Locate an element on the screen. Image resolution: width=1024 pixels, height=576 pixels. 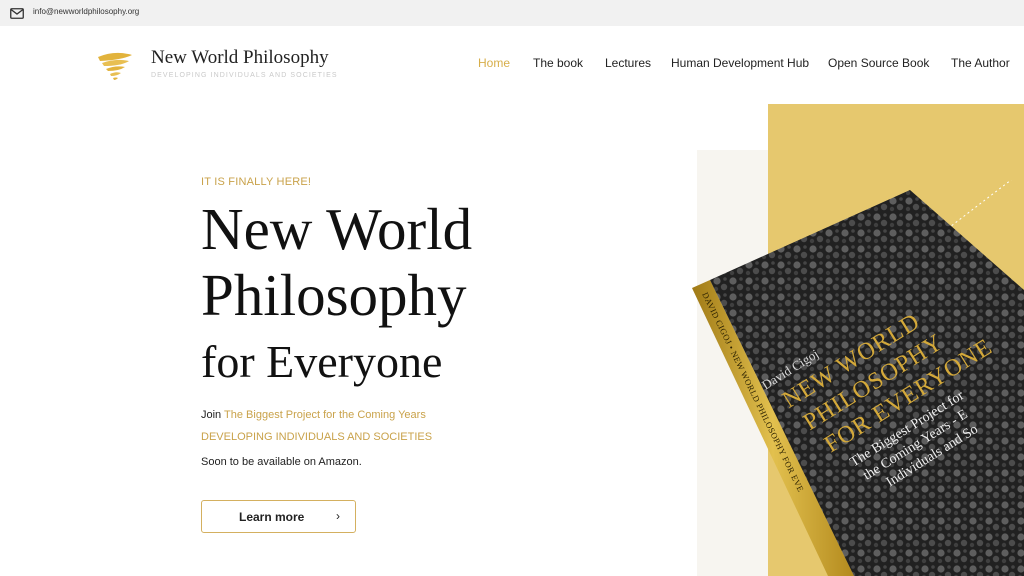
top-bar: info@newworldphilosophy.org is located at coordinates (512, 13).